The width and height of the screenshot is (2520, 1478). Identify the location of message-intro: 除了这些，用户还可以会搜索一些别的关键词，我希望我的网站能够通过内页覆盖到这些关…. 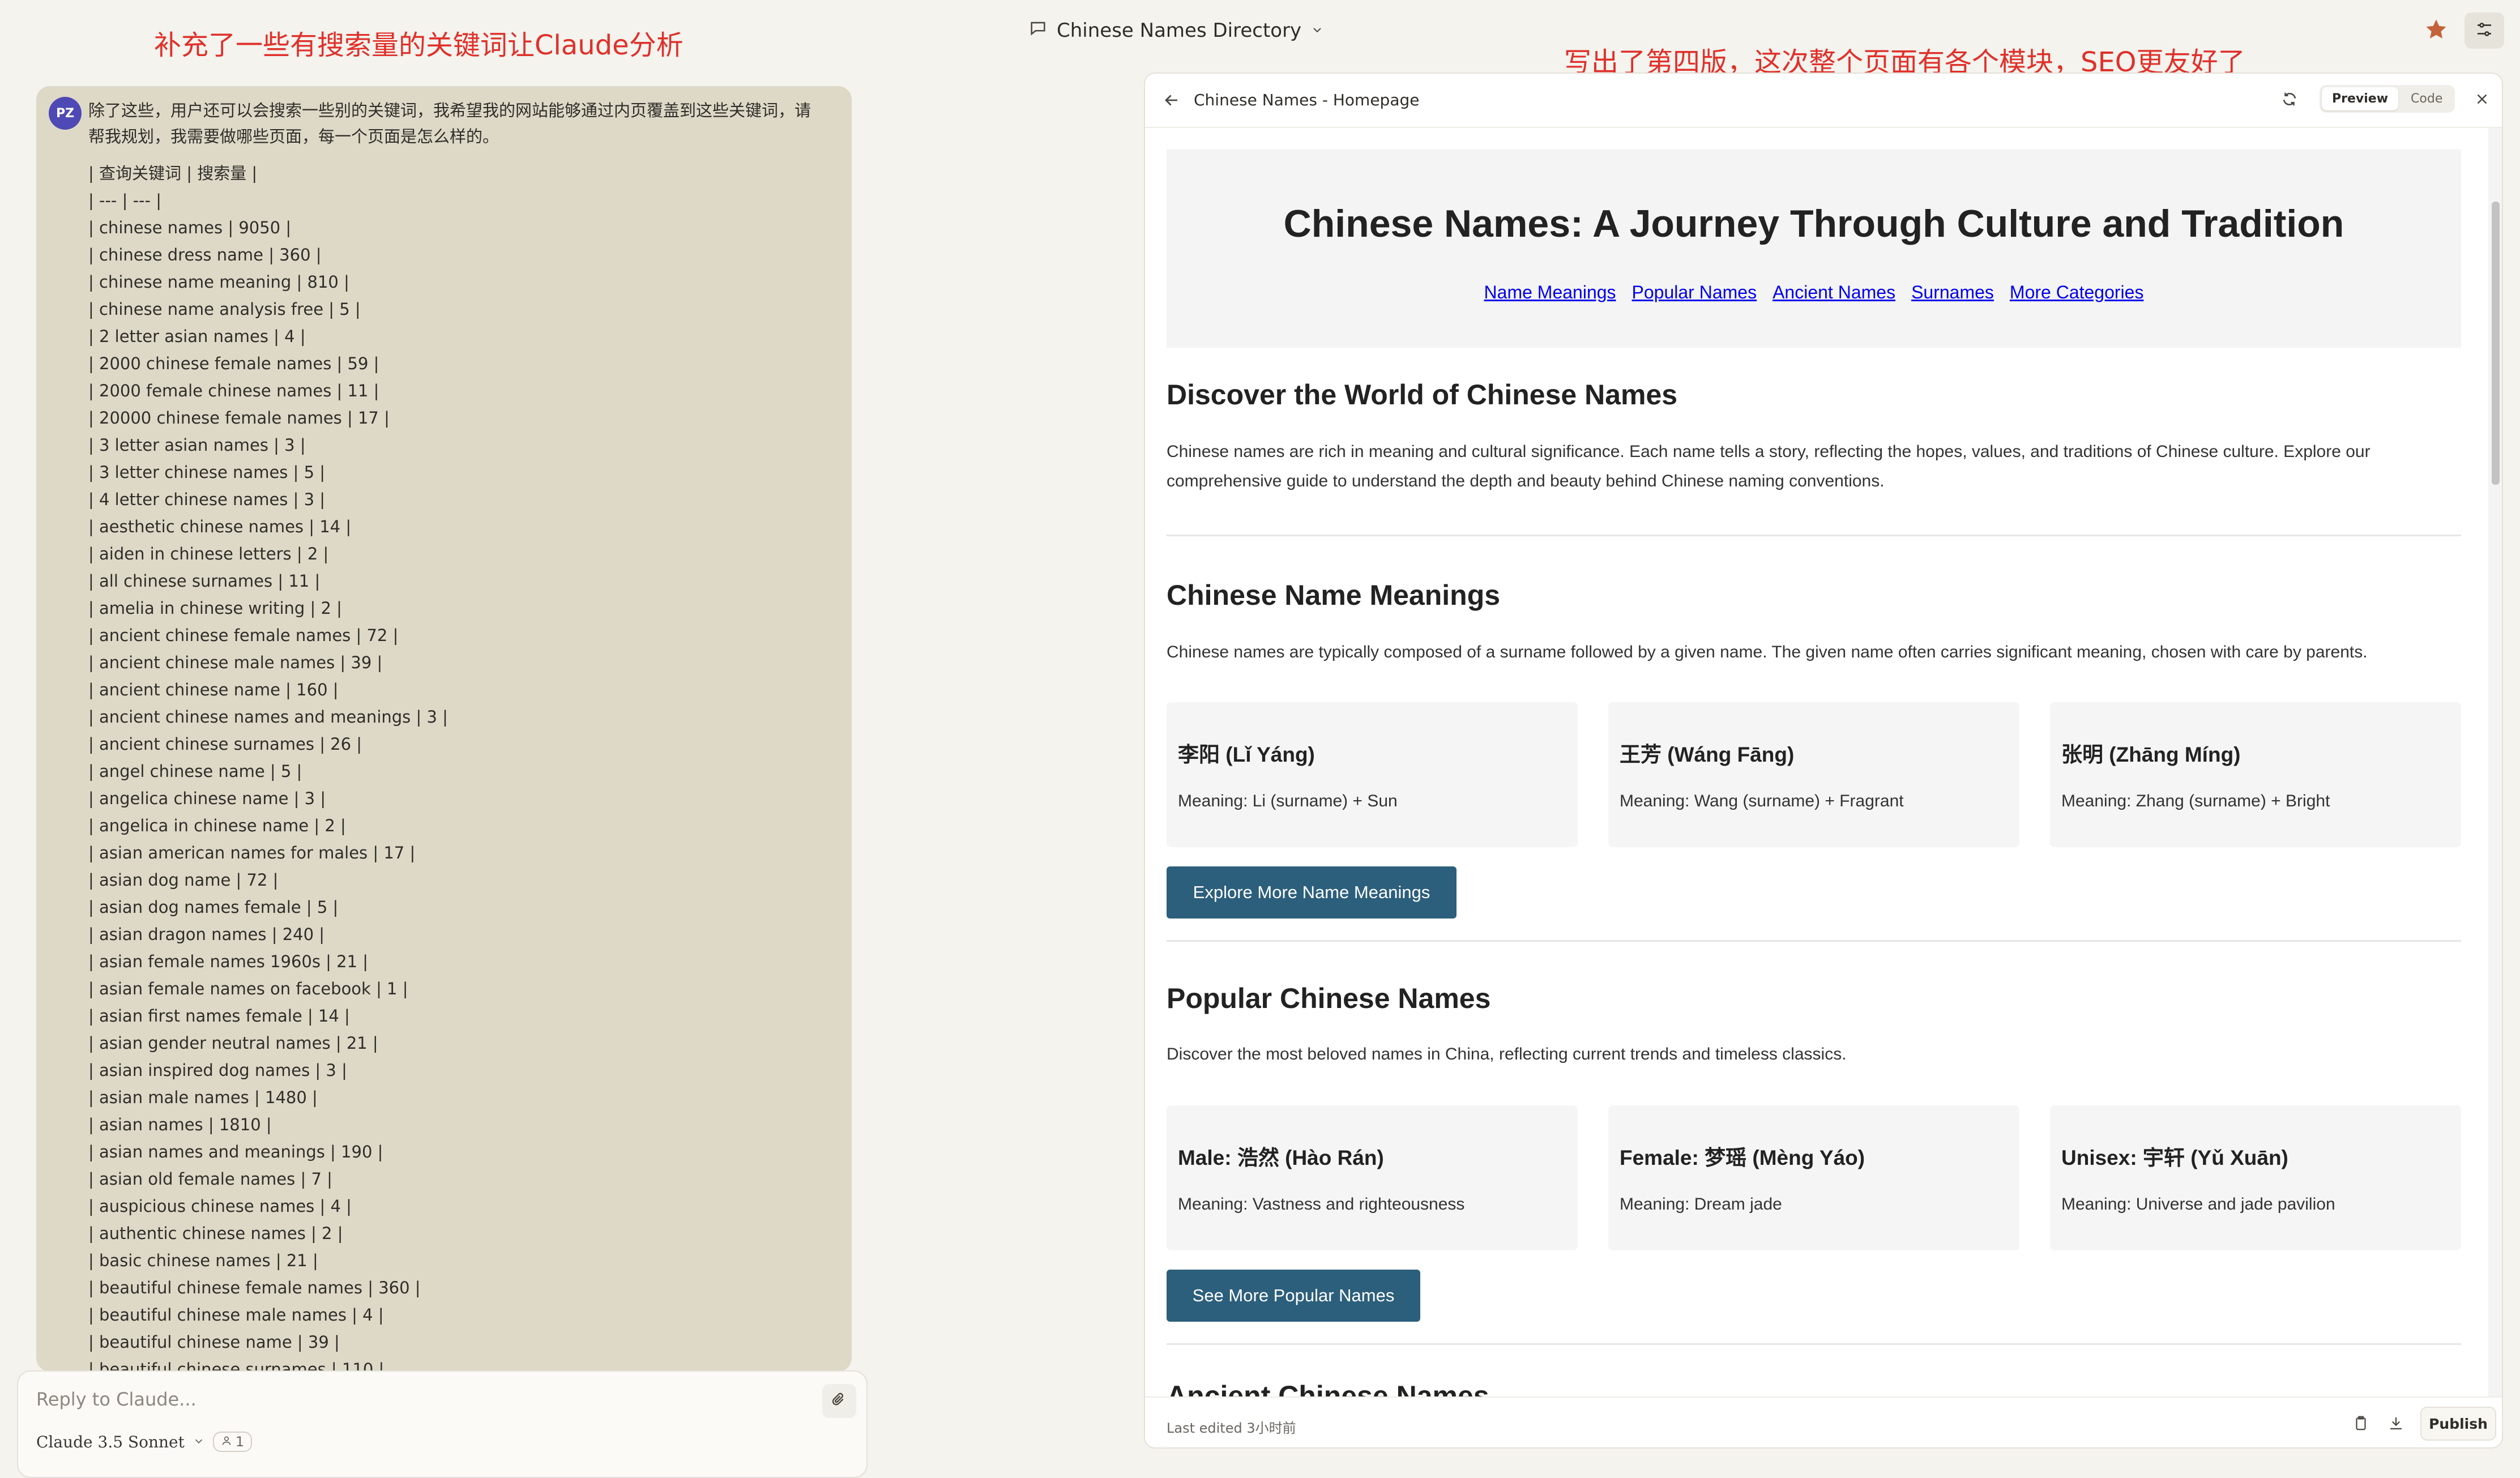
(465, 123).